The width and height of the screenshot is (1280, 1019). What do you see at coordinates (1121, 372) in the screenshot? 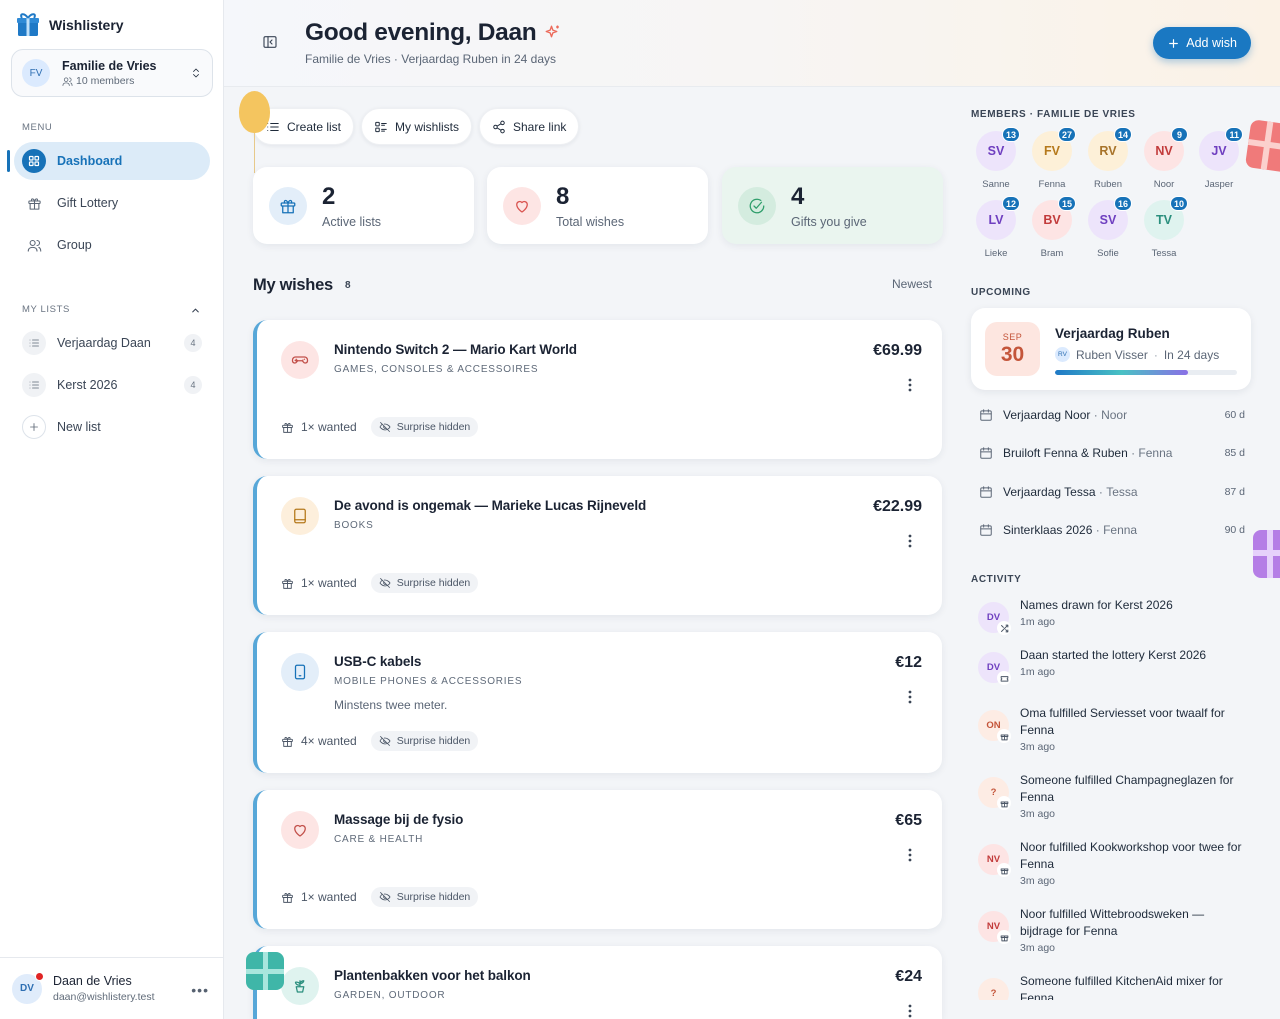
I see `progress-fill` at bounding box center [1121, 372].